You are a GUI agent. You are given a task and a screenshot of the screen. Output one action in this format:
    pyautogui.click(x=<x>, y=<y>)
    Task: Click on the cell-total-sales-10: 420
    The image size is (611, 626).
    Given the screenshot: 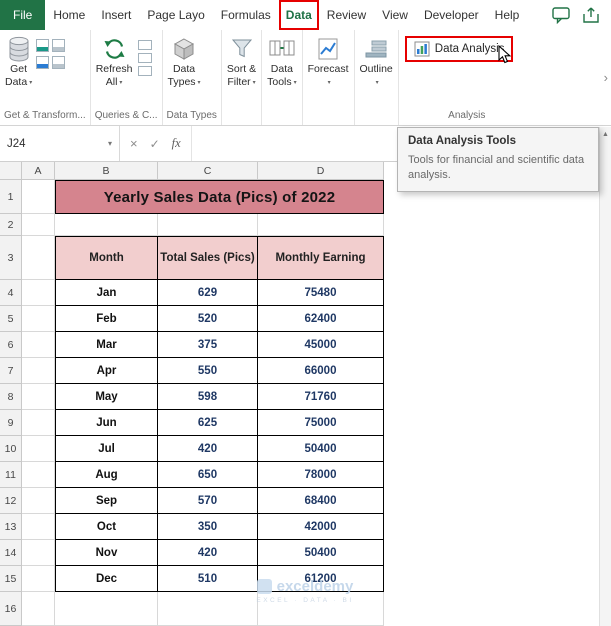 What is the action you would take?
    pyautogui.click(x=208, y=553)
    